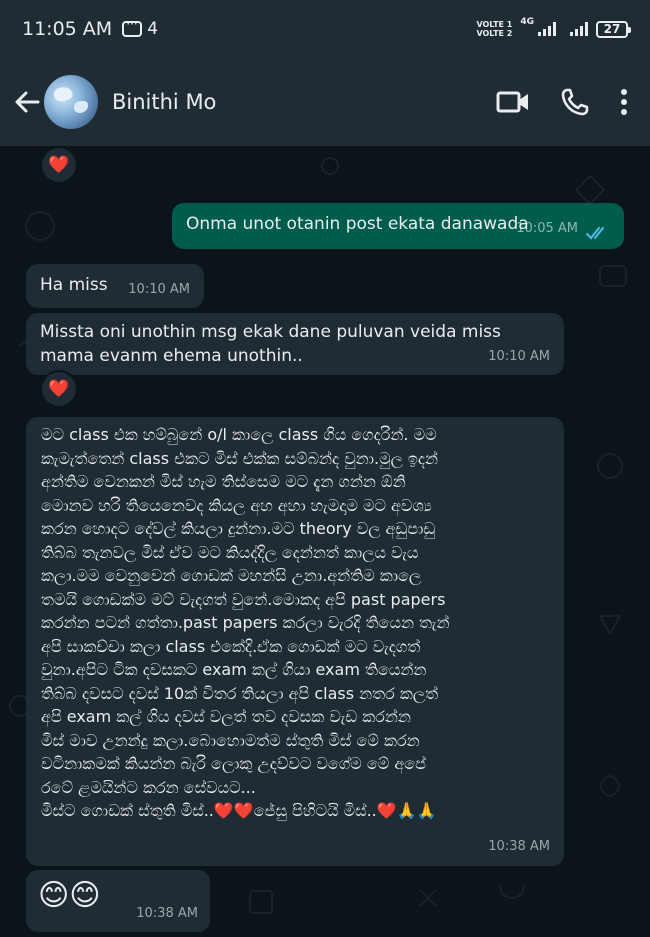 Image resolution: width=650 pixels, height=937 pixels. What do you see at coordinates (494, 33) in the screenshot?
I see `volte-2-label: VOLTE 2` at bounding box center [494, 33].